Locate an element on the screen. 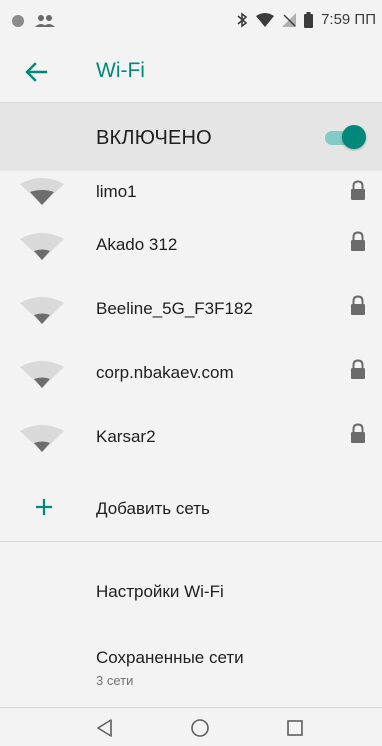 The width and height of the screenshot is (382, 746). network-row: limo1 is located at coordinates (191, 195).